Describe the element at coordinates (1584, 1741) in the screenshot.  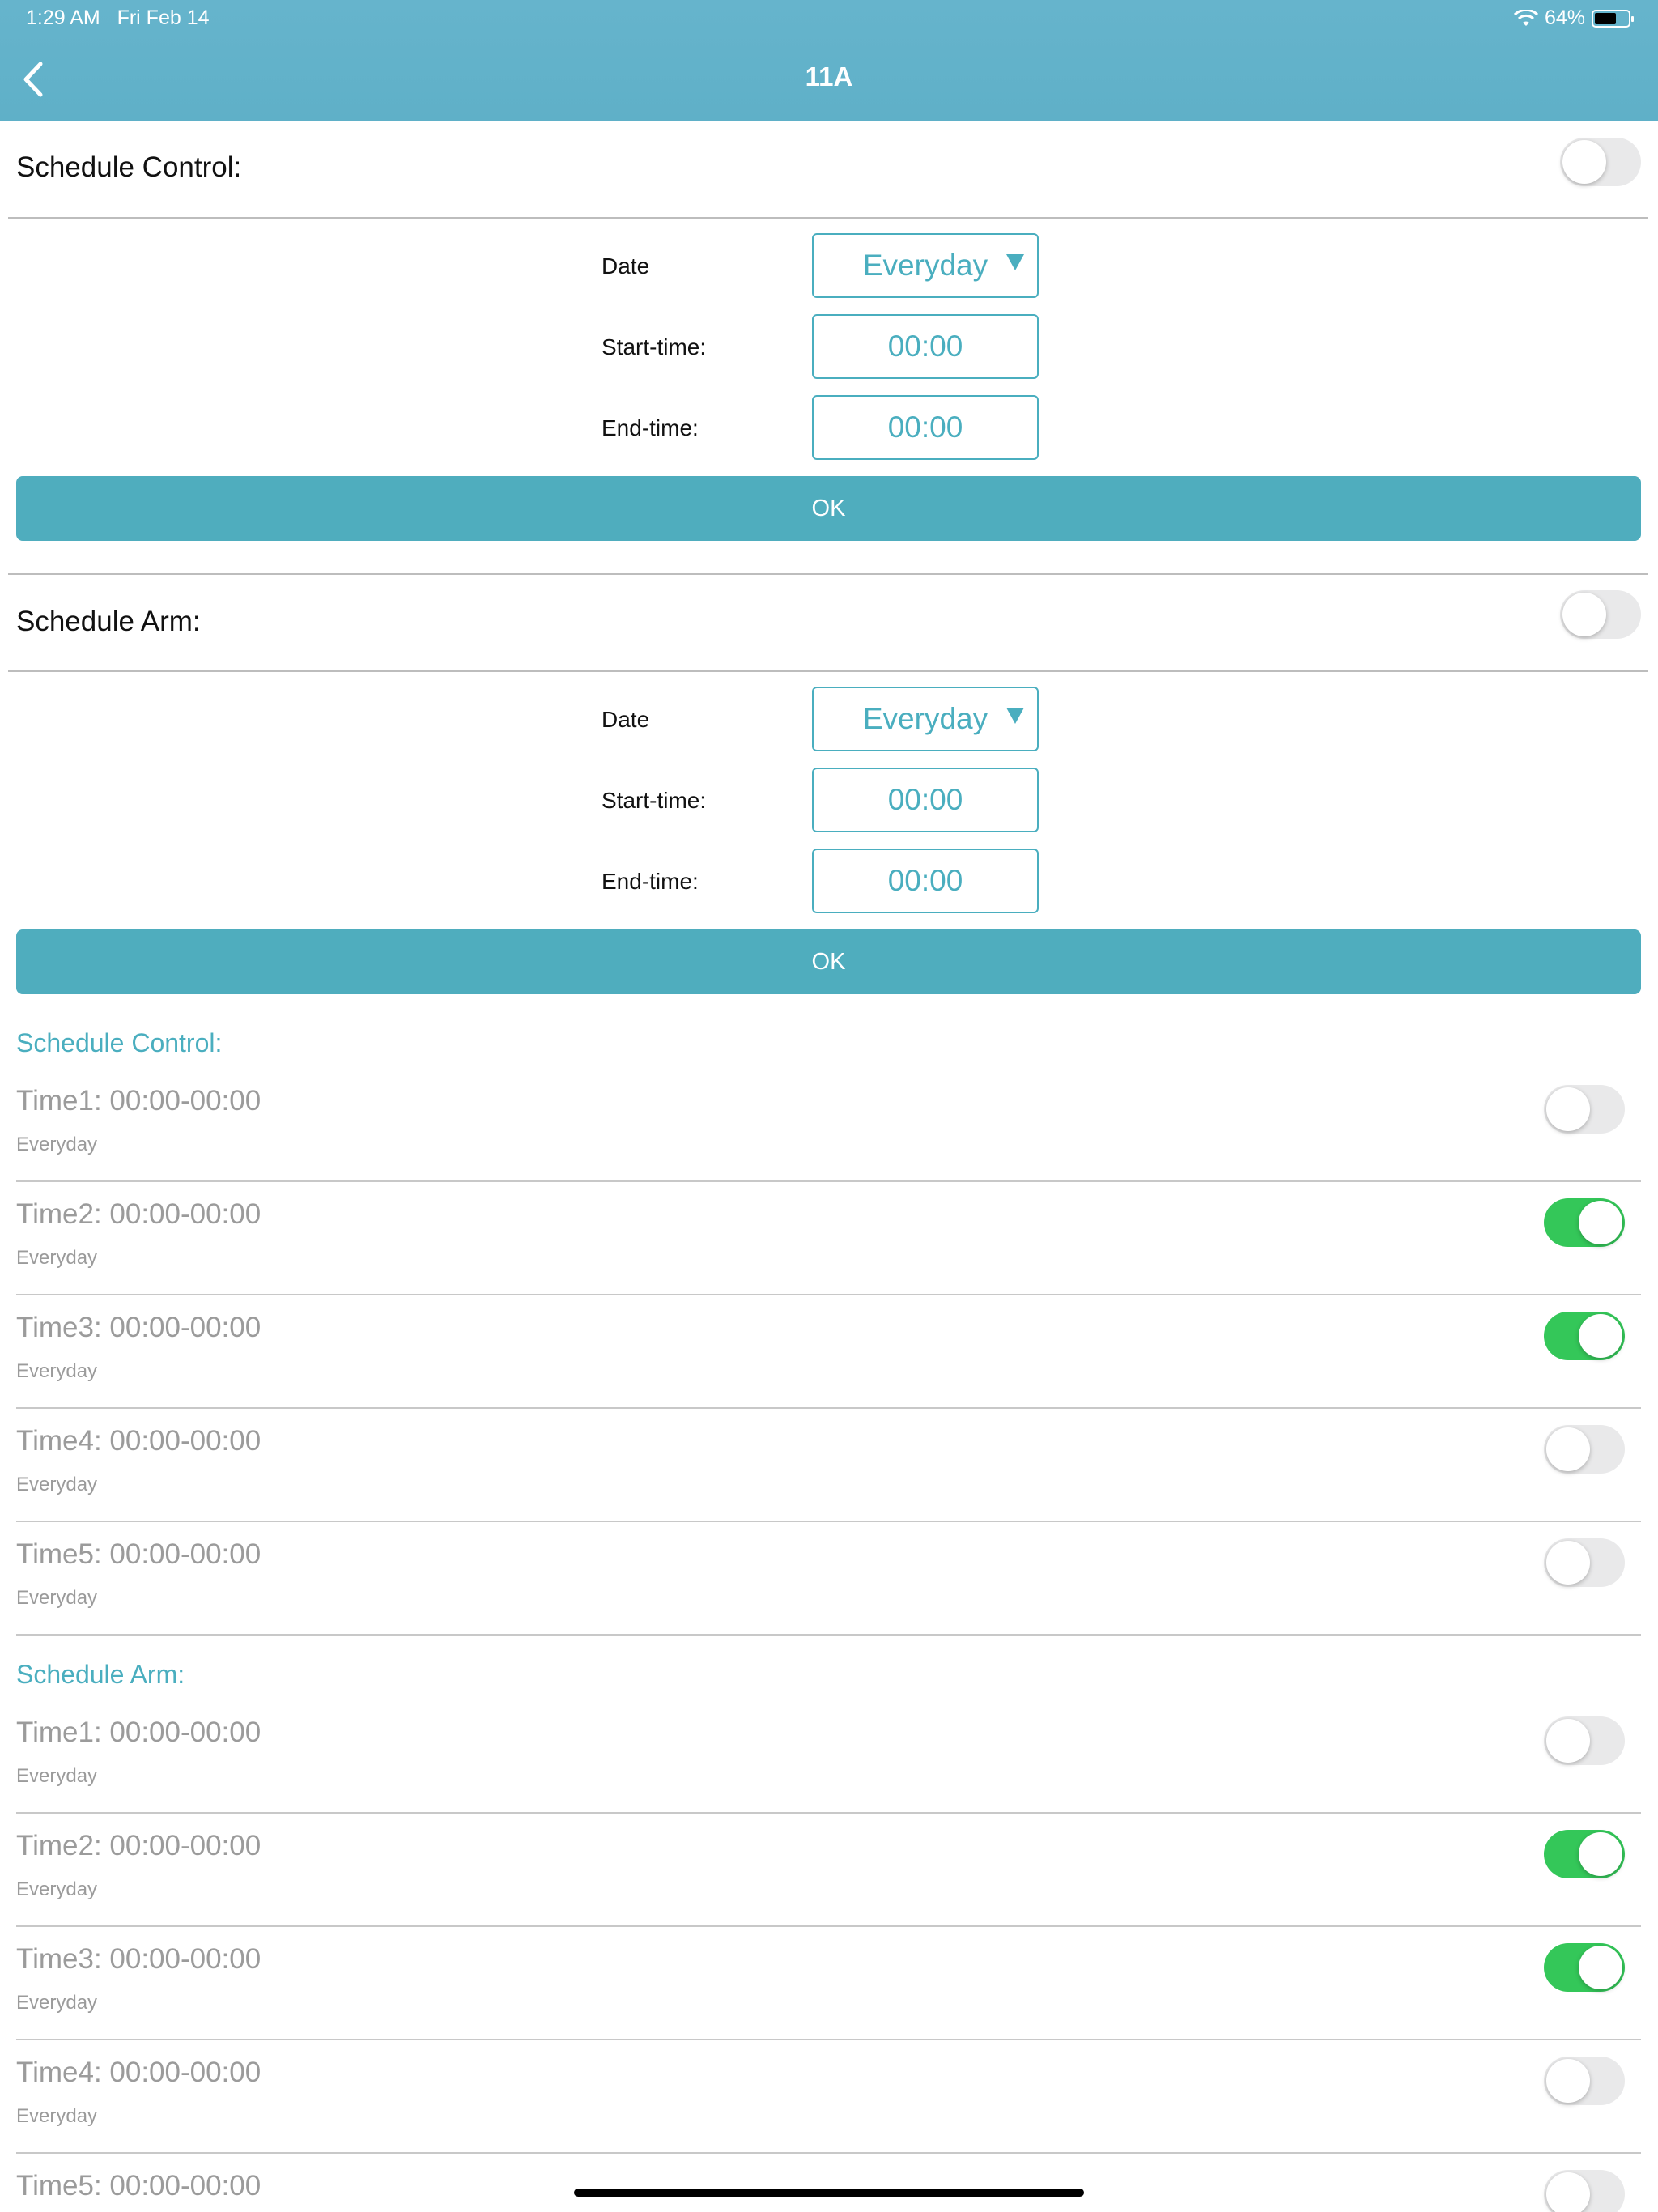
I see `arm-time1-toggle` at that location.